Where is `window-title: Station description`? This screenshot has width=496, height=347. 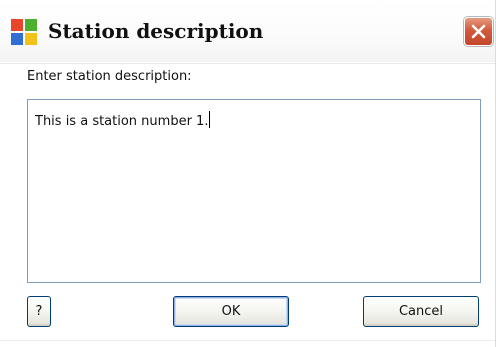 window-title: Station description is located at coordinates (156, 31).